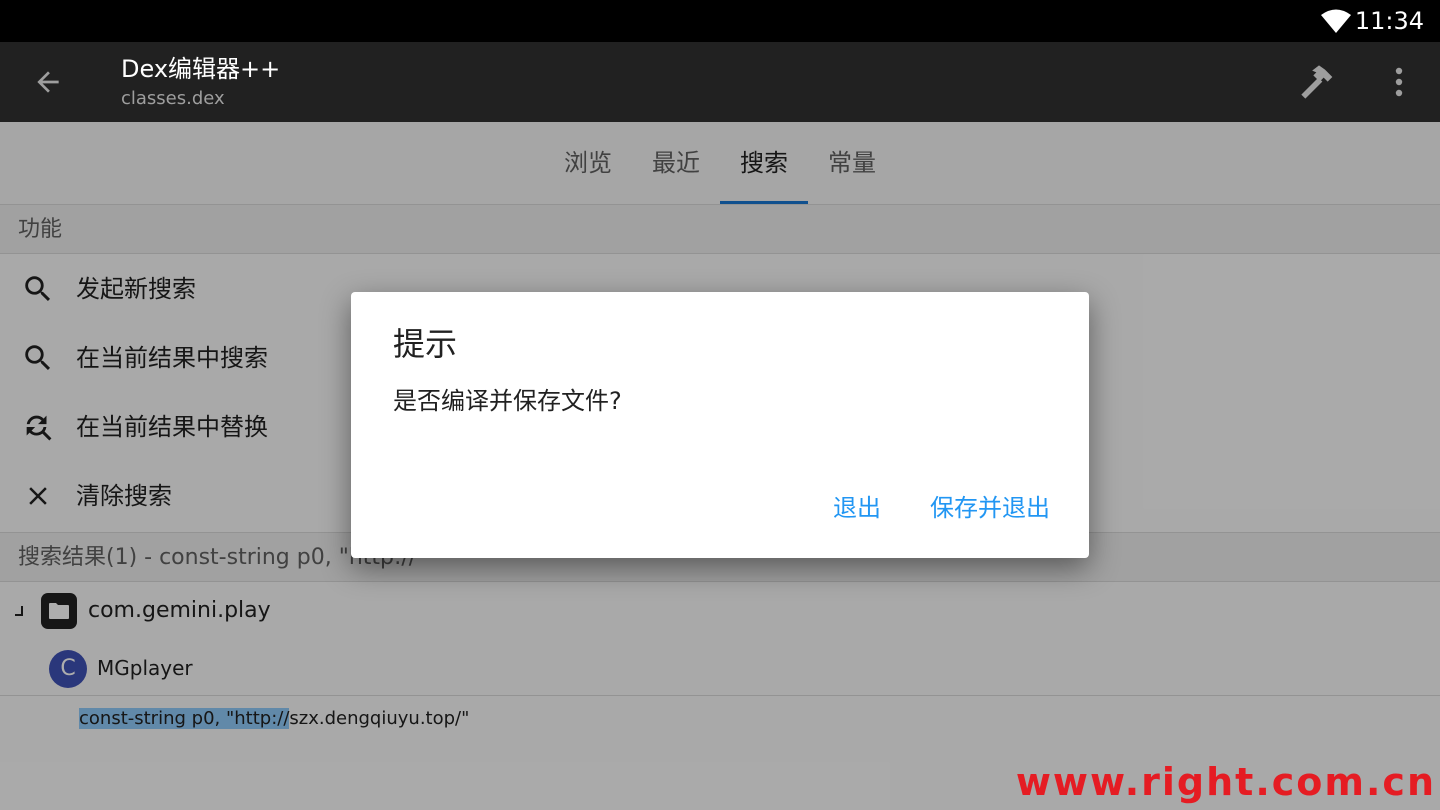 Image resolution: width=1440 pixels, height=810 pixels. I want to click on back-button, so click(48, 82).